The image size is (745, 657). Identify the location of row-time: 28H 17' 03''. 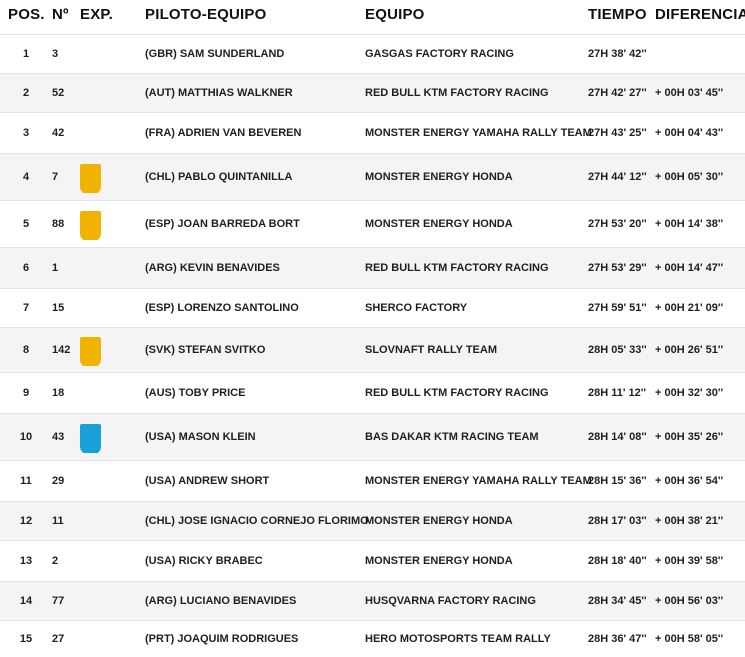
(617, 521).